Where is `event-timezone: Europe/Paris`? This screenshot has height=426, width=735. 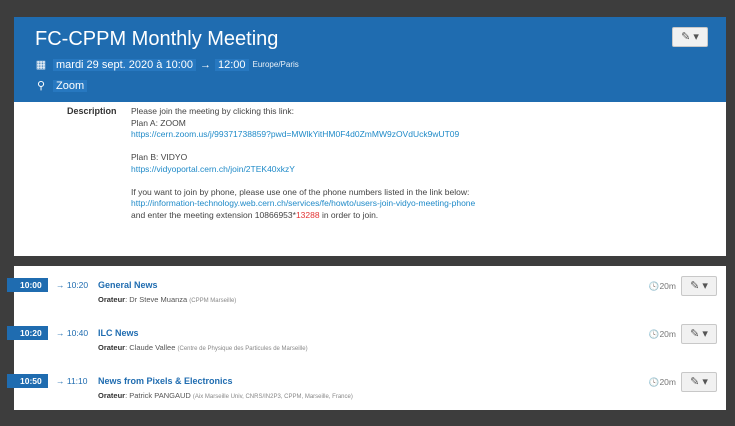 event-timezone: Europe/Paris is located at coordinates (275, 64).